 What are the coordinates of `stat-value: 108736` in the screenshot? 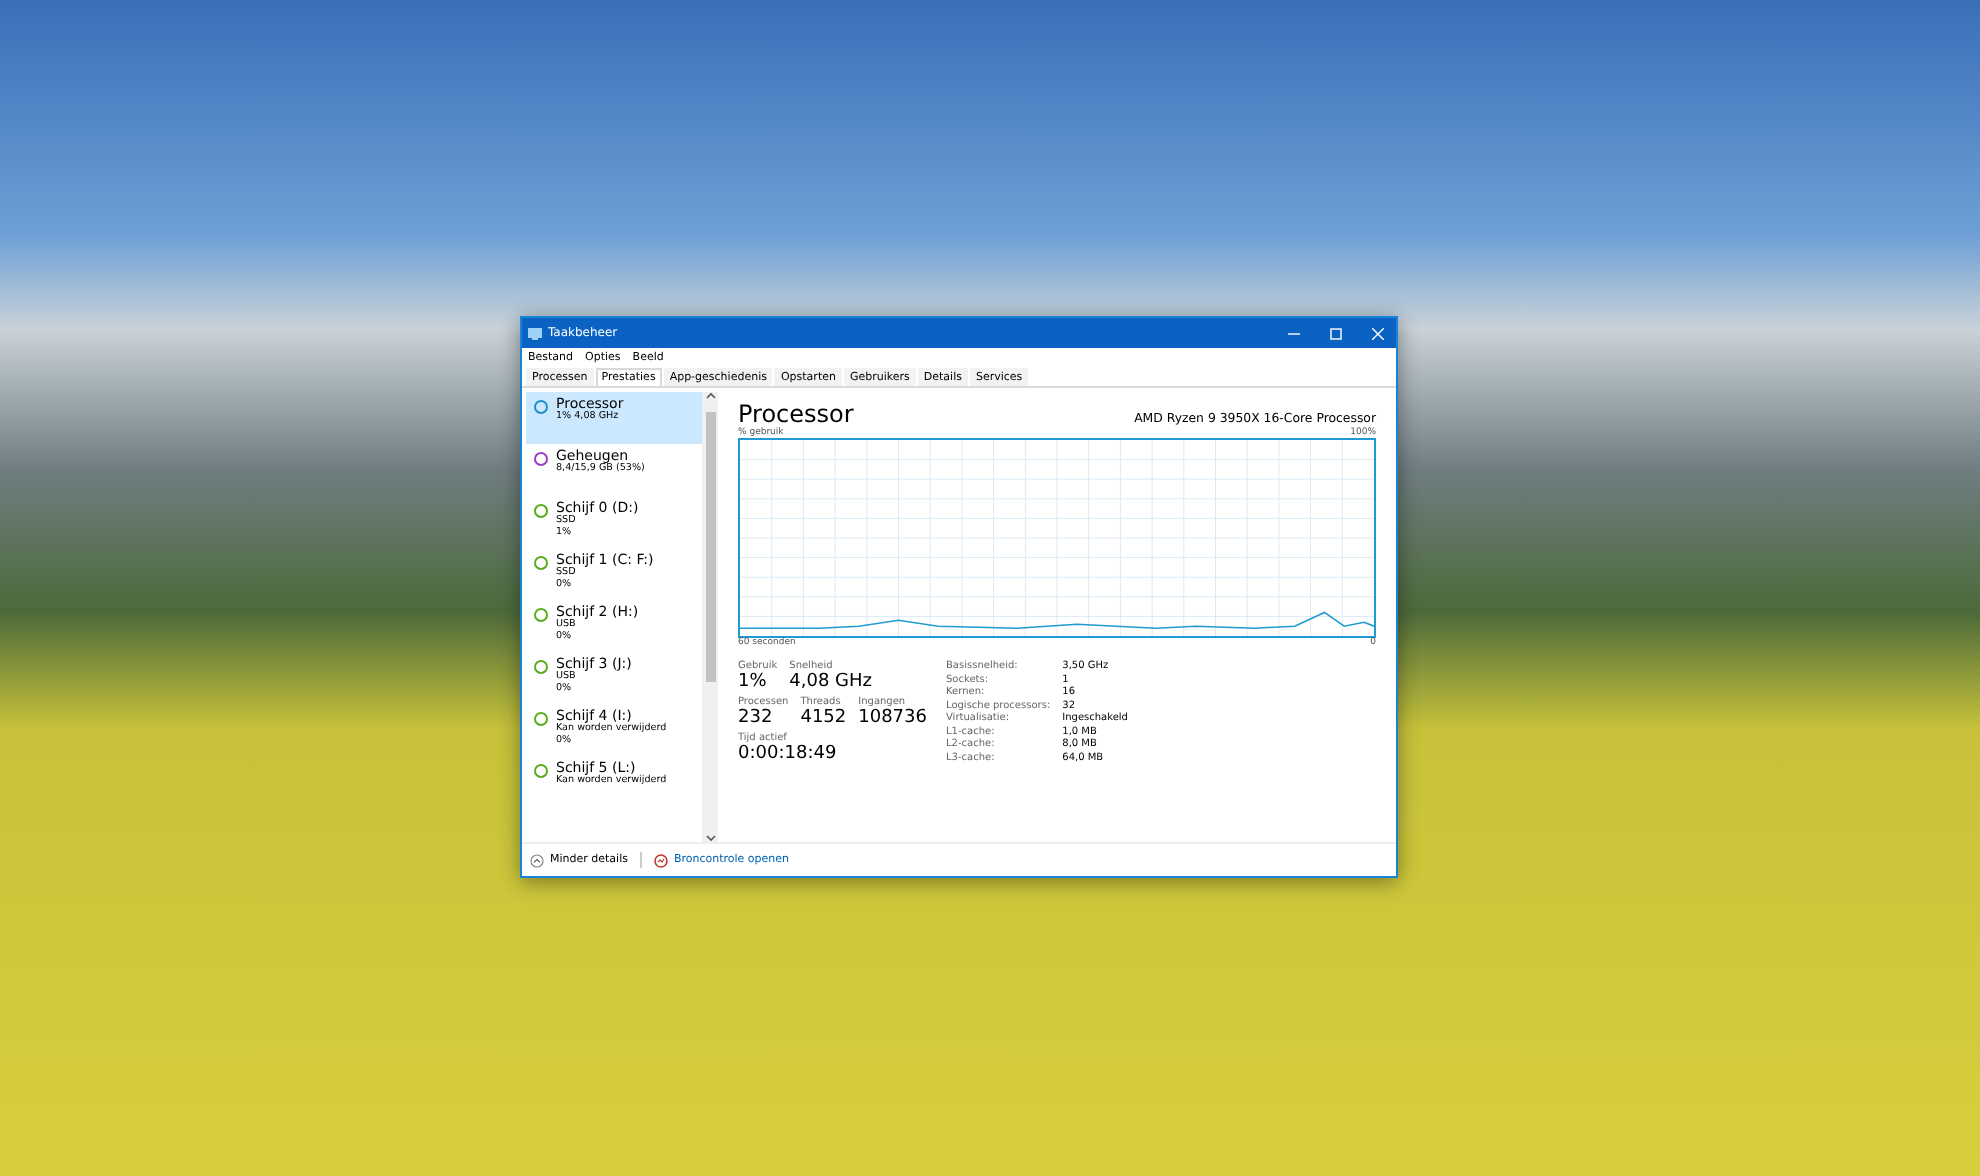 It's located at (892, 718).